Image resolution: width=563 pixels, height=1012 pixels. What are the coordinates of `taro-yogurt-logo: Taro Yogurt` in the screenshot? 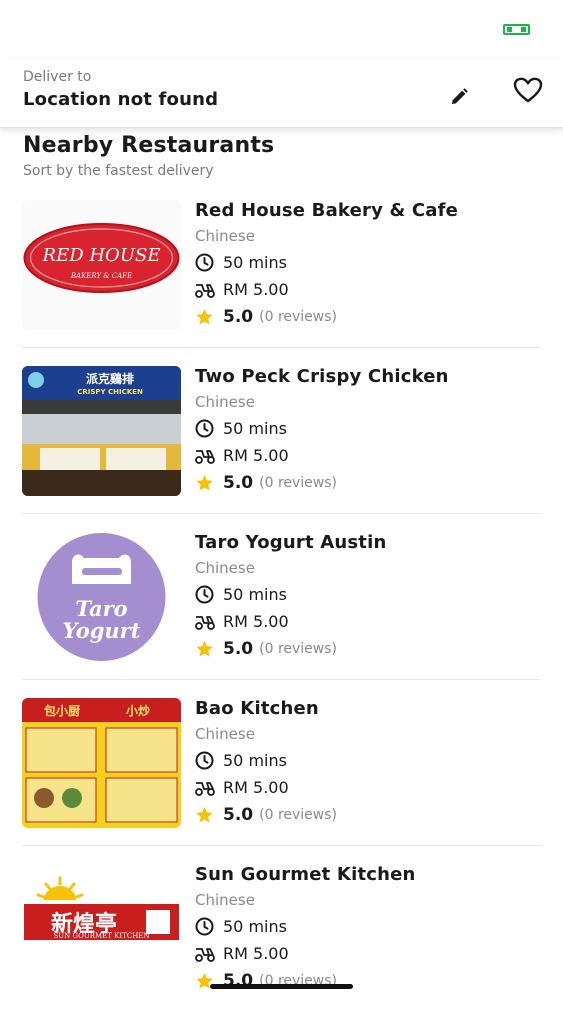 It's located at (101, 597).